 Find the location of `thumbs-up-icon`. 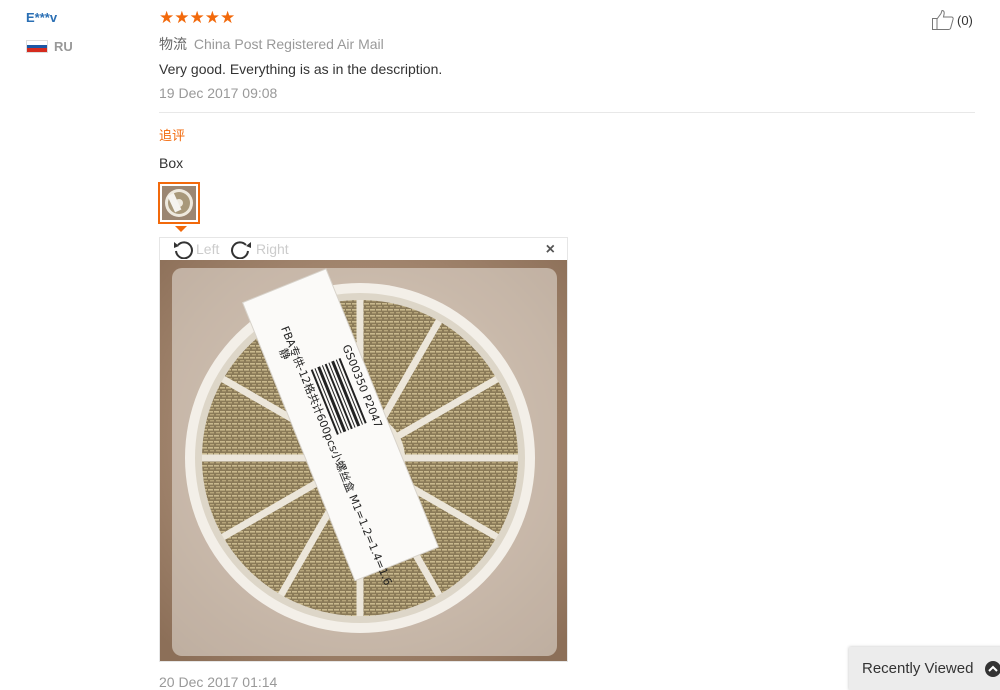

thumbs-up-icon is located at coordinates (943, 19).